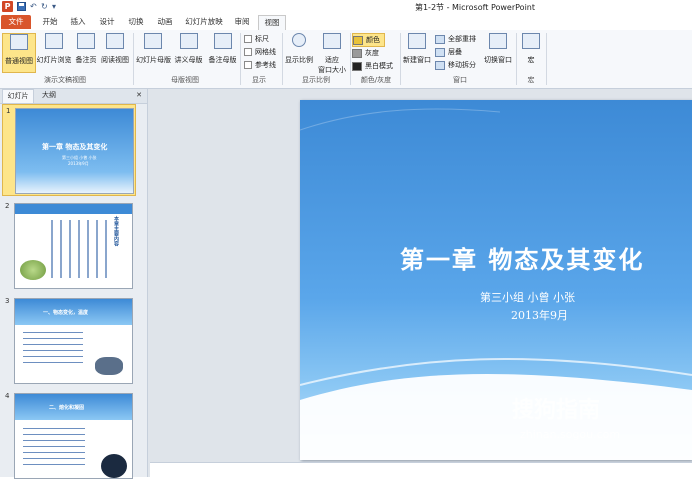 The width and height of the screenshot is (692, 480). Describe the element at coordinates (417, 52) in the screenshot. I see `new-window-button: 新建窗口` at that location.